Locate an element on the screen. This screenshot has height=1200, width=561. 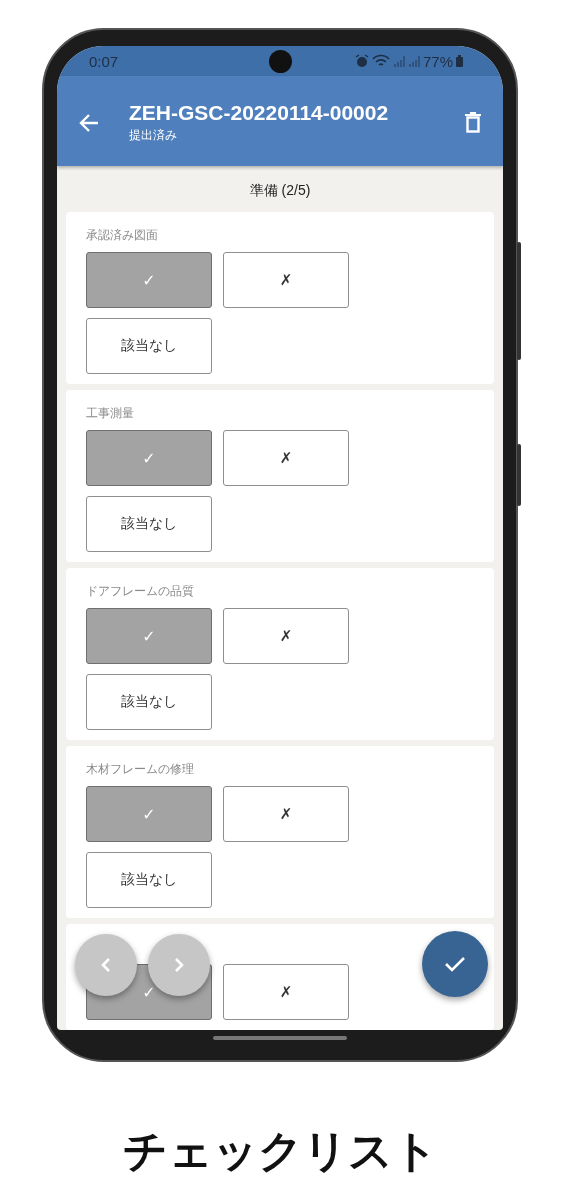
document-title: ZEH-GSC-20220114-00002 is located at coordinates (259, 113).